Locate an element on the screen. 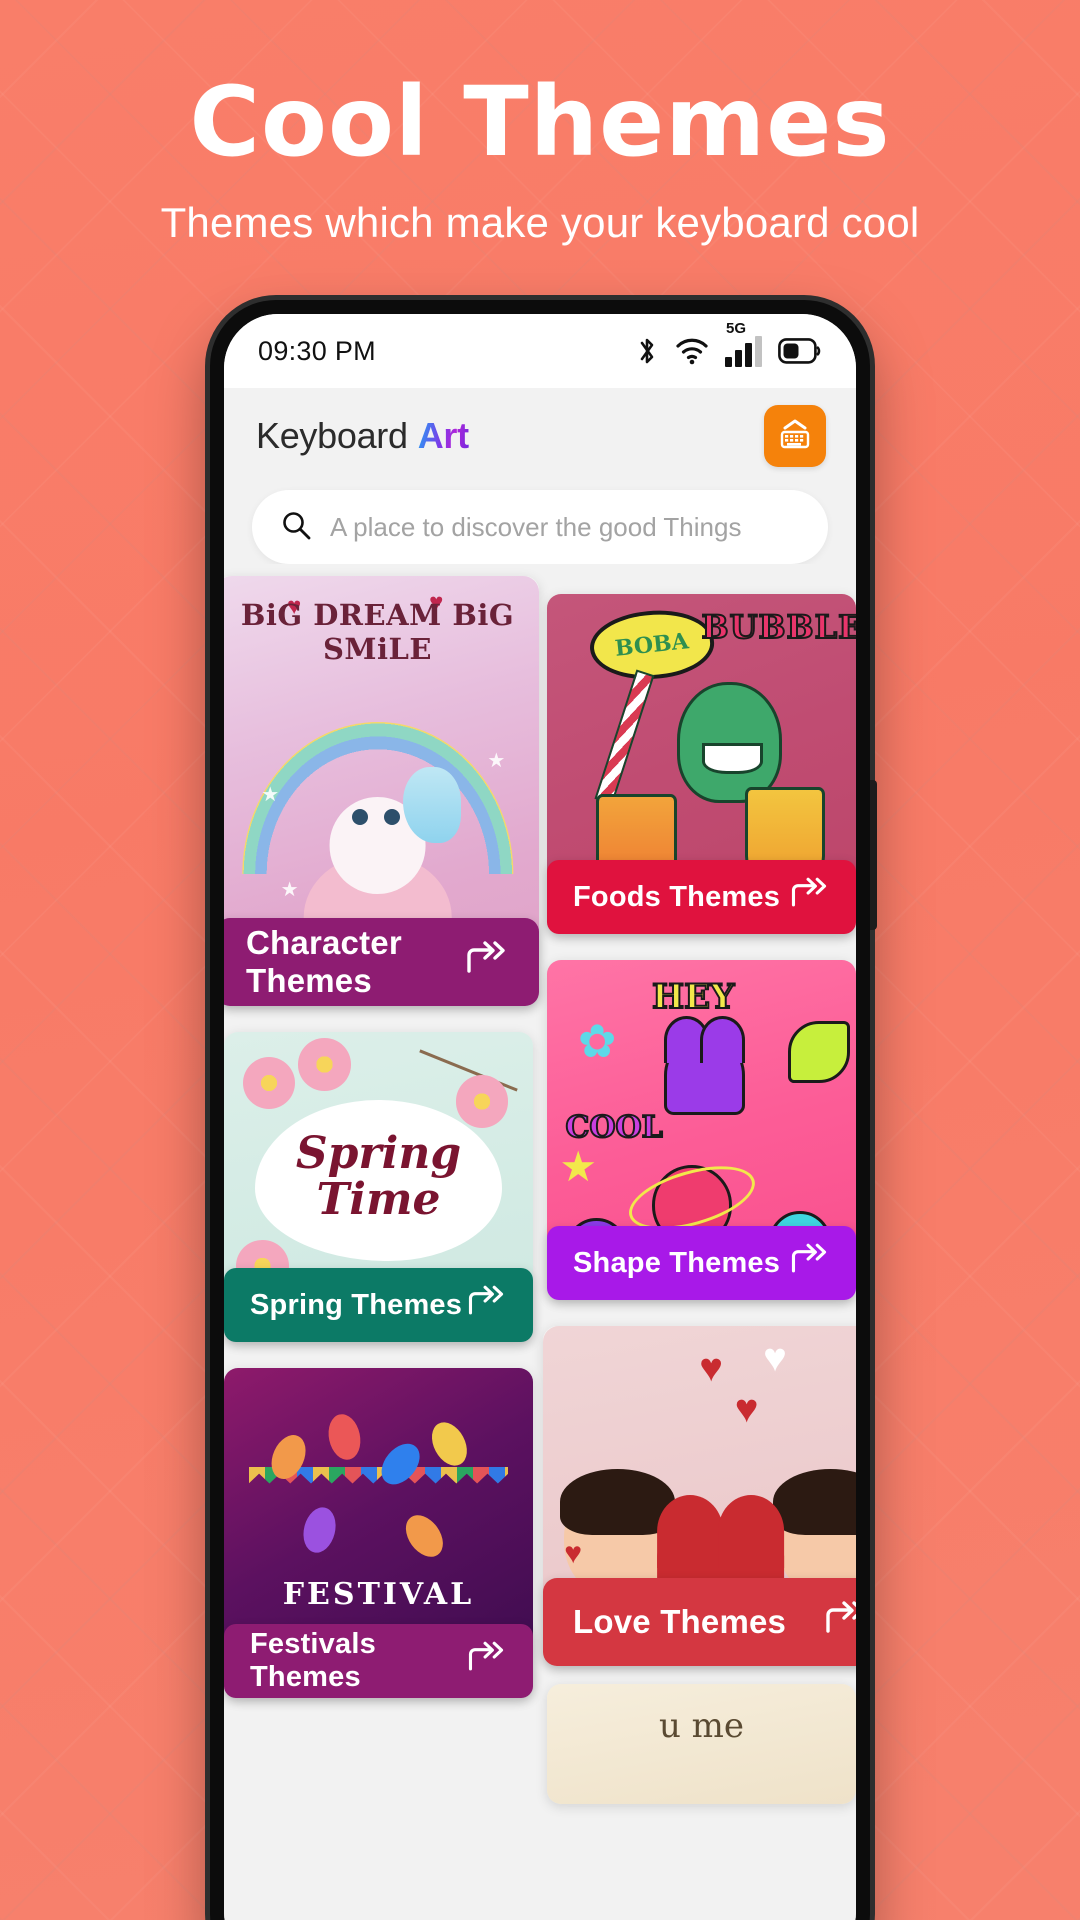  artwork-shape-word-cool: COOL is located at coordinates (614, 1127).